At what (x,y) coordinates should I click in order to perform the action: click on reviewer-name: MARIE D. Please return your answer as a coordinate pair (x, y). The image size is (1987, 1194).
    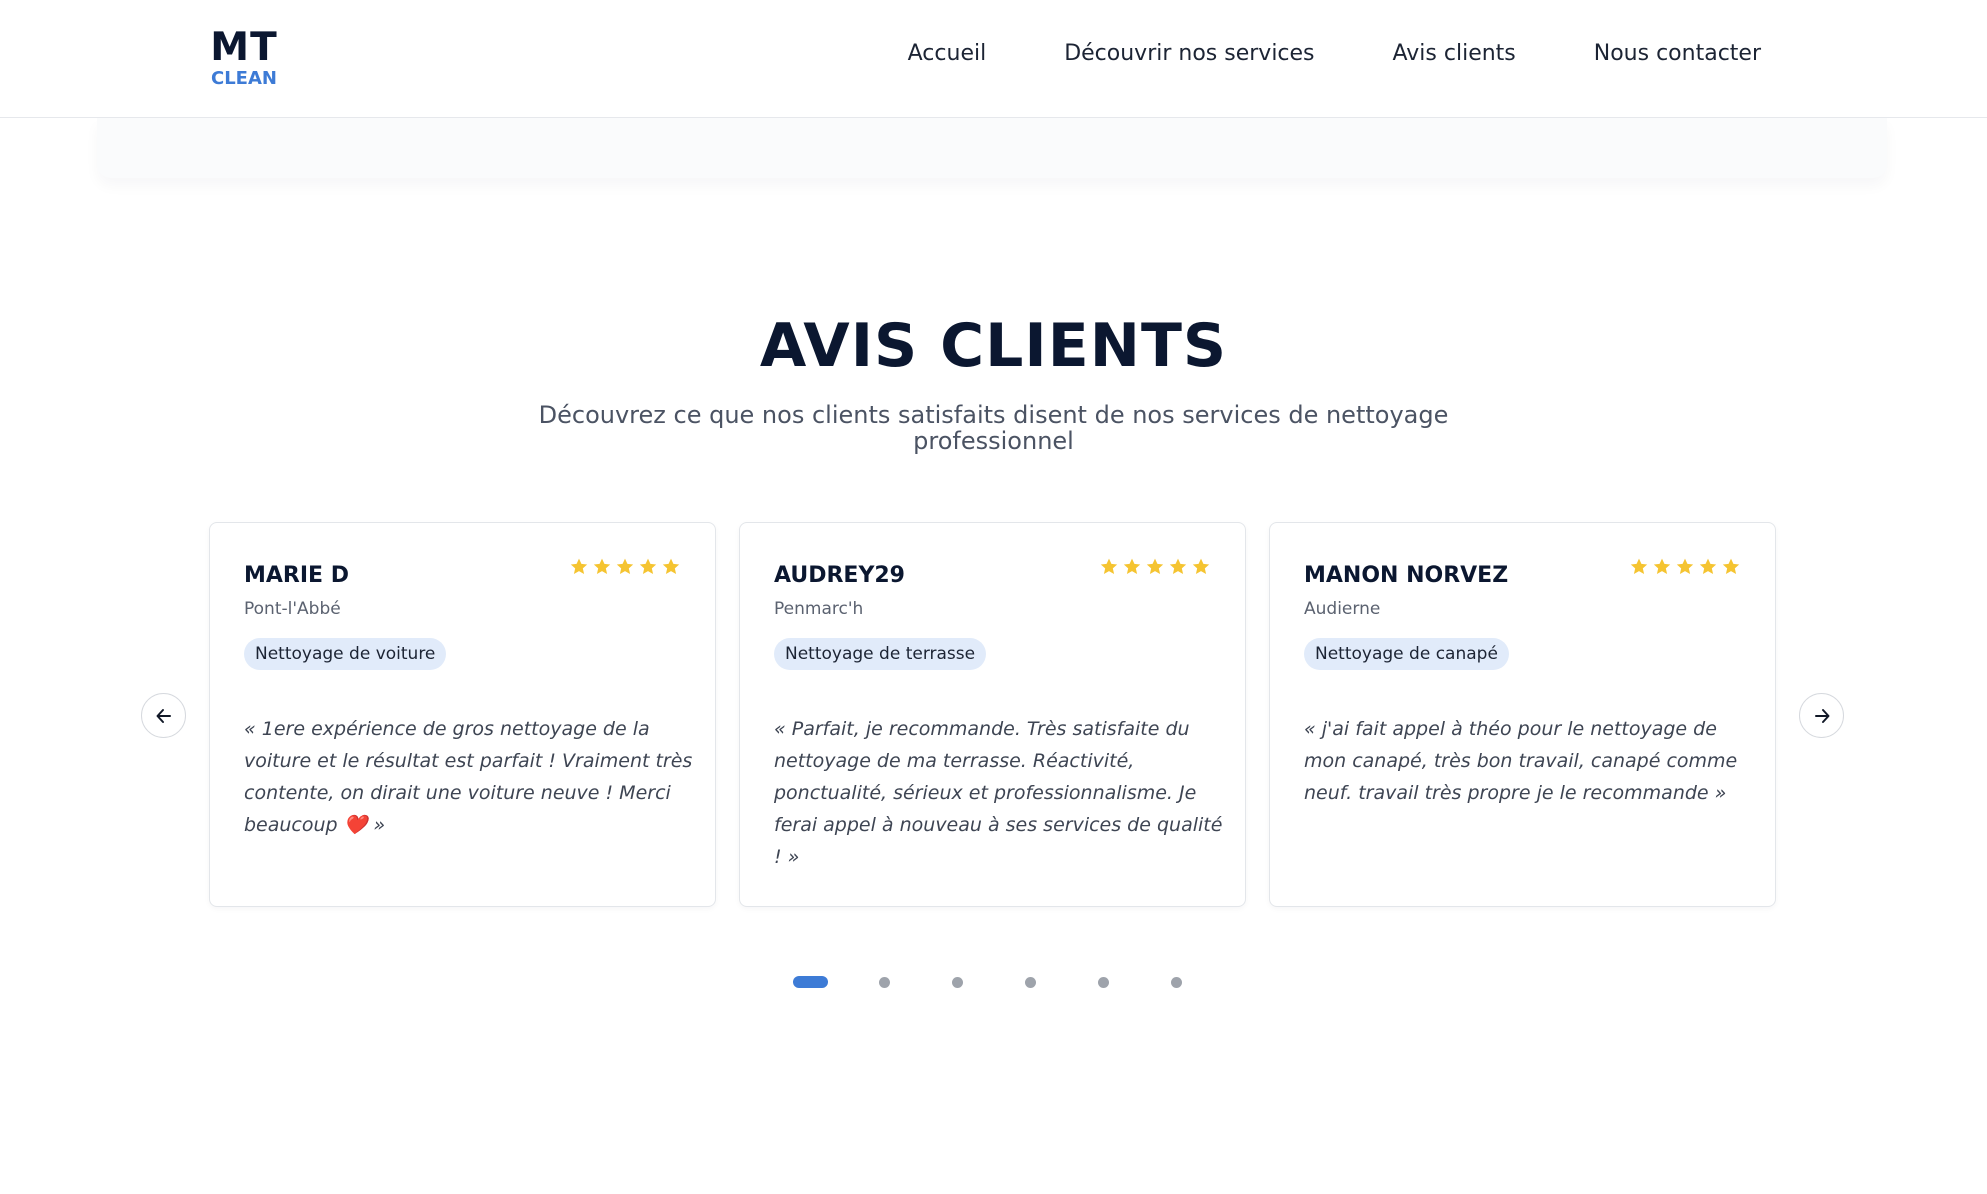
    Looking at the image, I should click on (296, 575).